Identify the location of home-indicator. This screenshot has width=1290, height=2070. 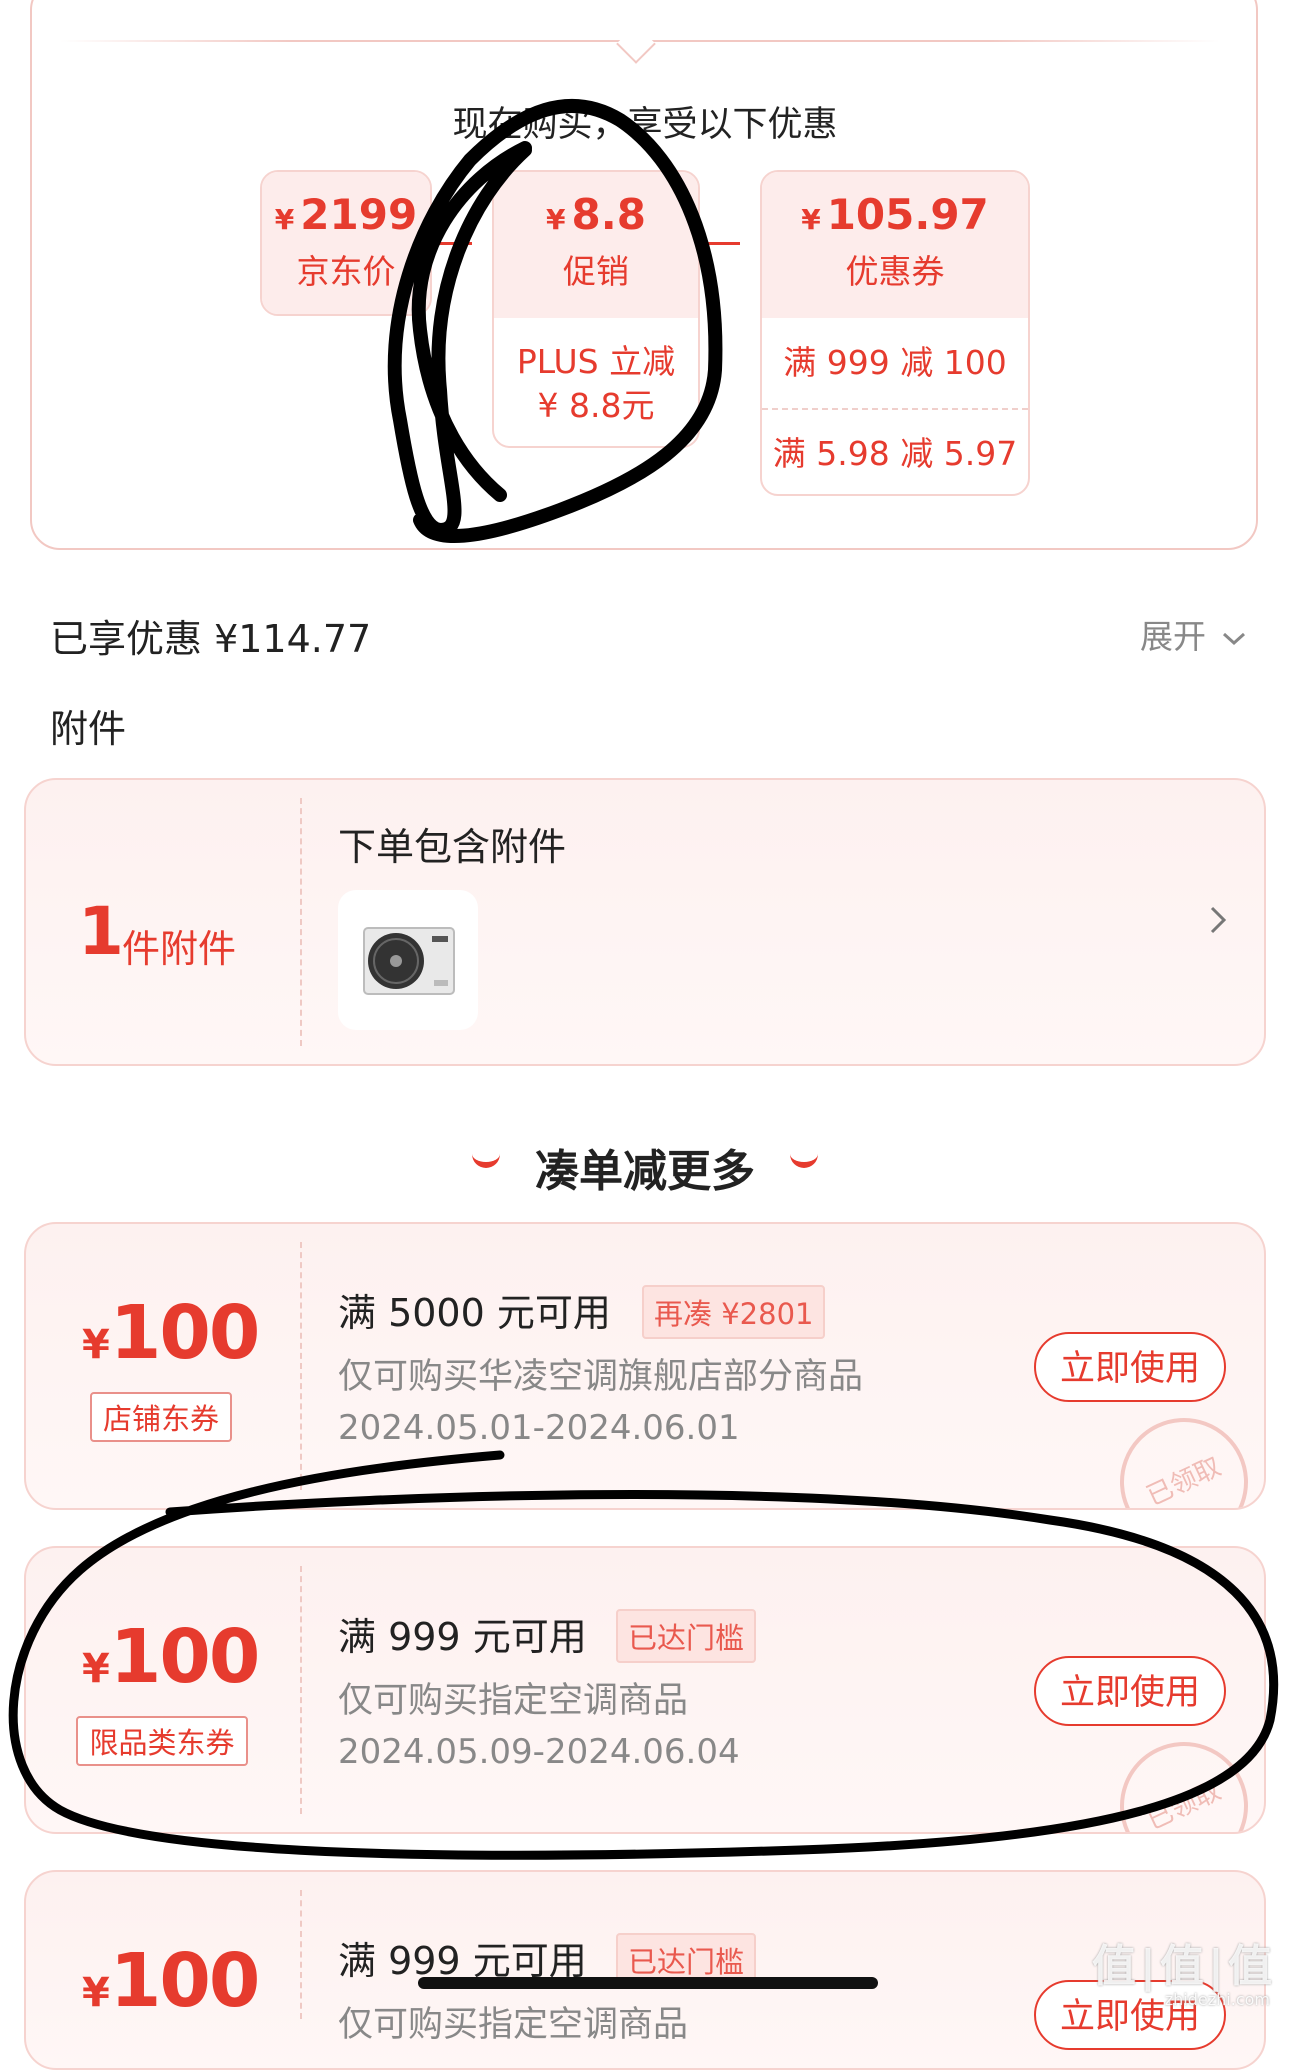
(648, 1983).